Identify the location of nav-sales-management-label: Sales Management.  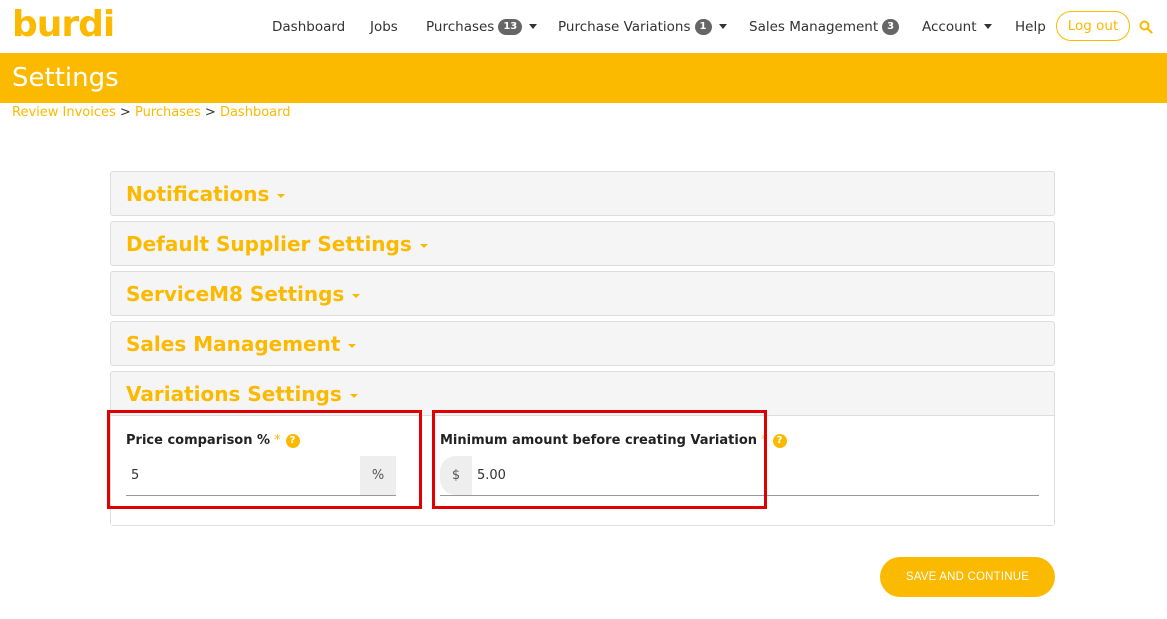
(814, 26).